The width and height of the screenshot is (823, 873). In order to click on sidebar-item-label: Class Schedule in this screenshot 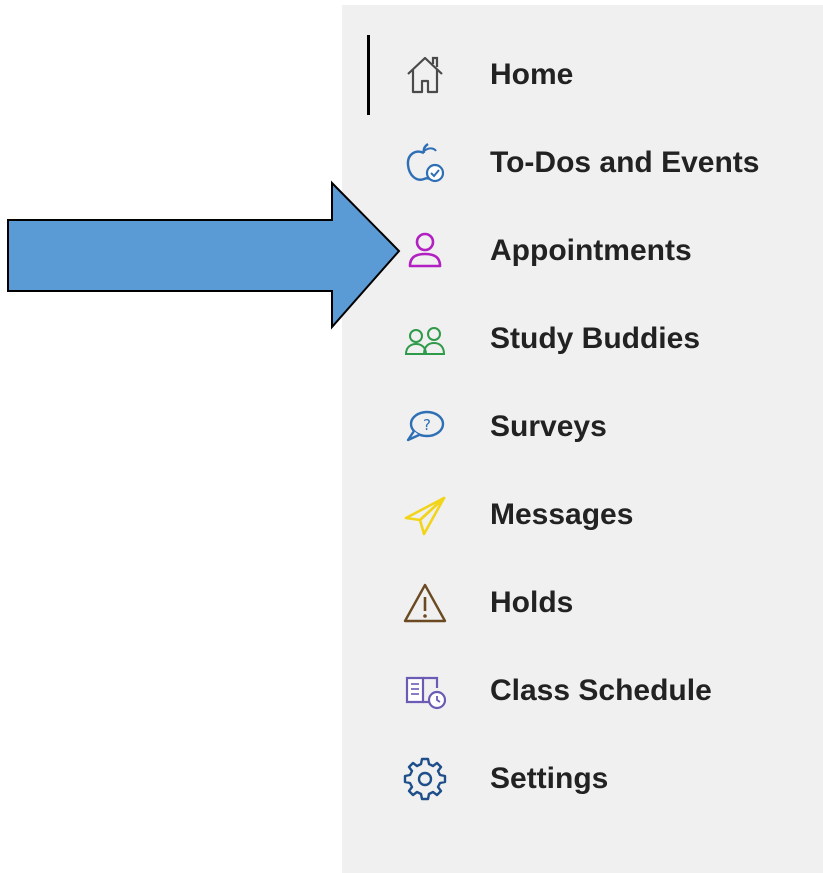, I will do `click(601, 690)`.